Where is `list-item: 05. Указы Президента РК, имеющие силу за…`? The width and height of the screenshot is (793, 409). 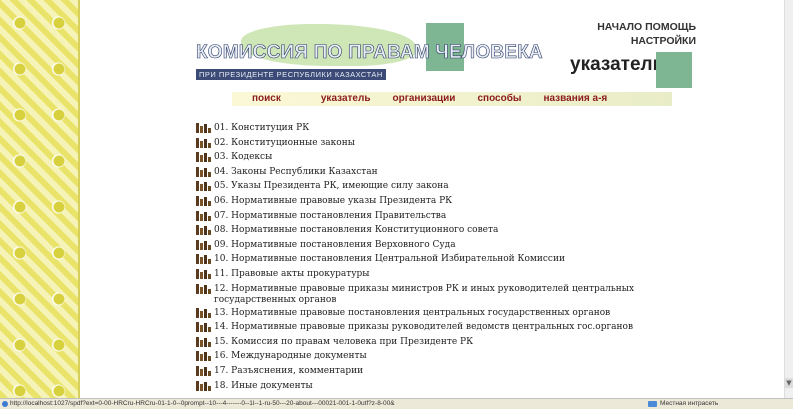
list-item: 05. Указы Президента РК, имеющие силу за… is located at coordinates (446, 186).